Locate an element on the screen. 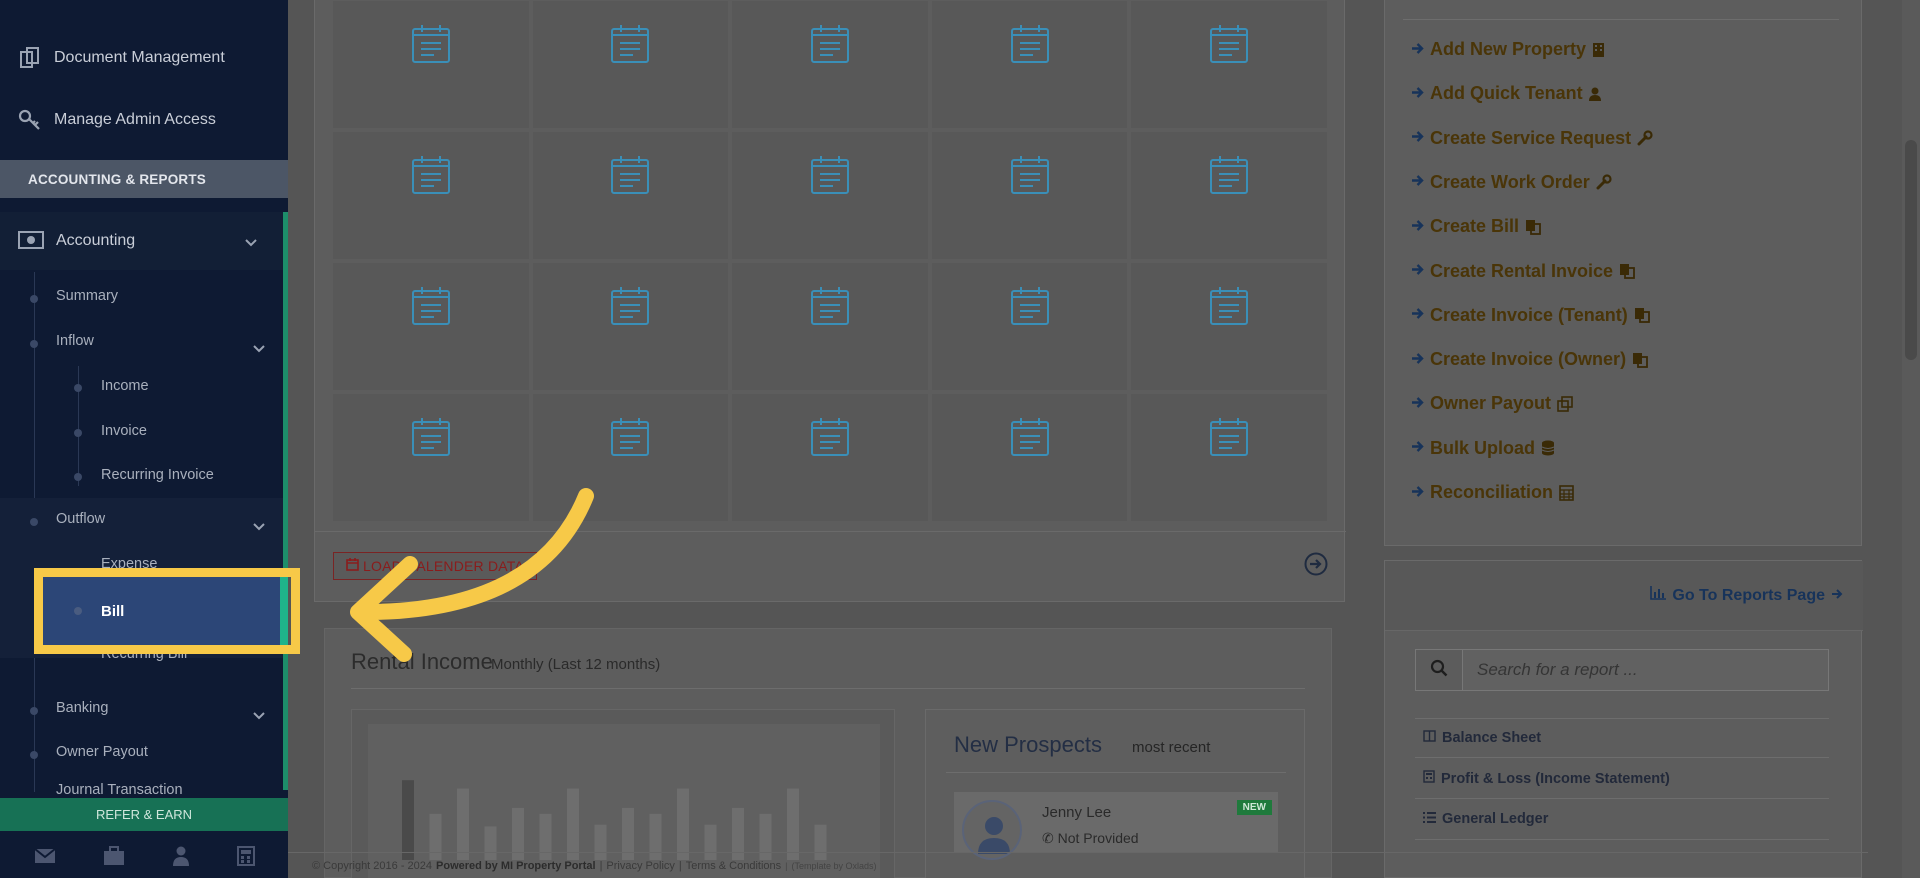  scrollbar-thumb is located at coordinates (1911, 250).